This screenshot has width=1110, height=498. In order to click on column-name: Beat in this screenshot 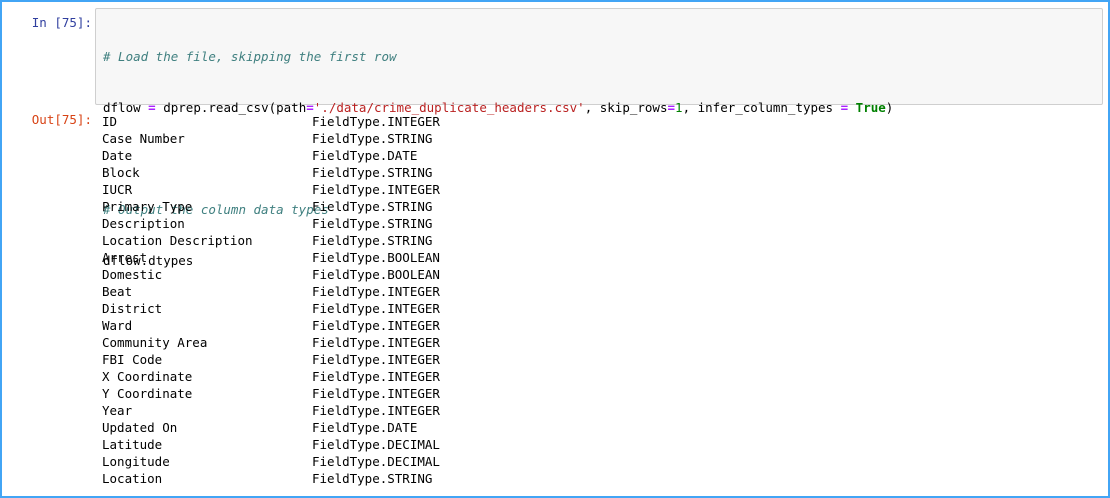, I will do `click(117, 291)`.